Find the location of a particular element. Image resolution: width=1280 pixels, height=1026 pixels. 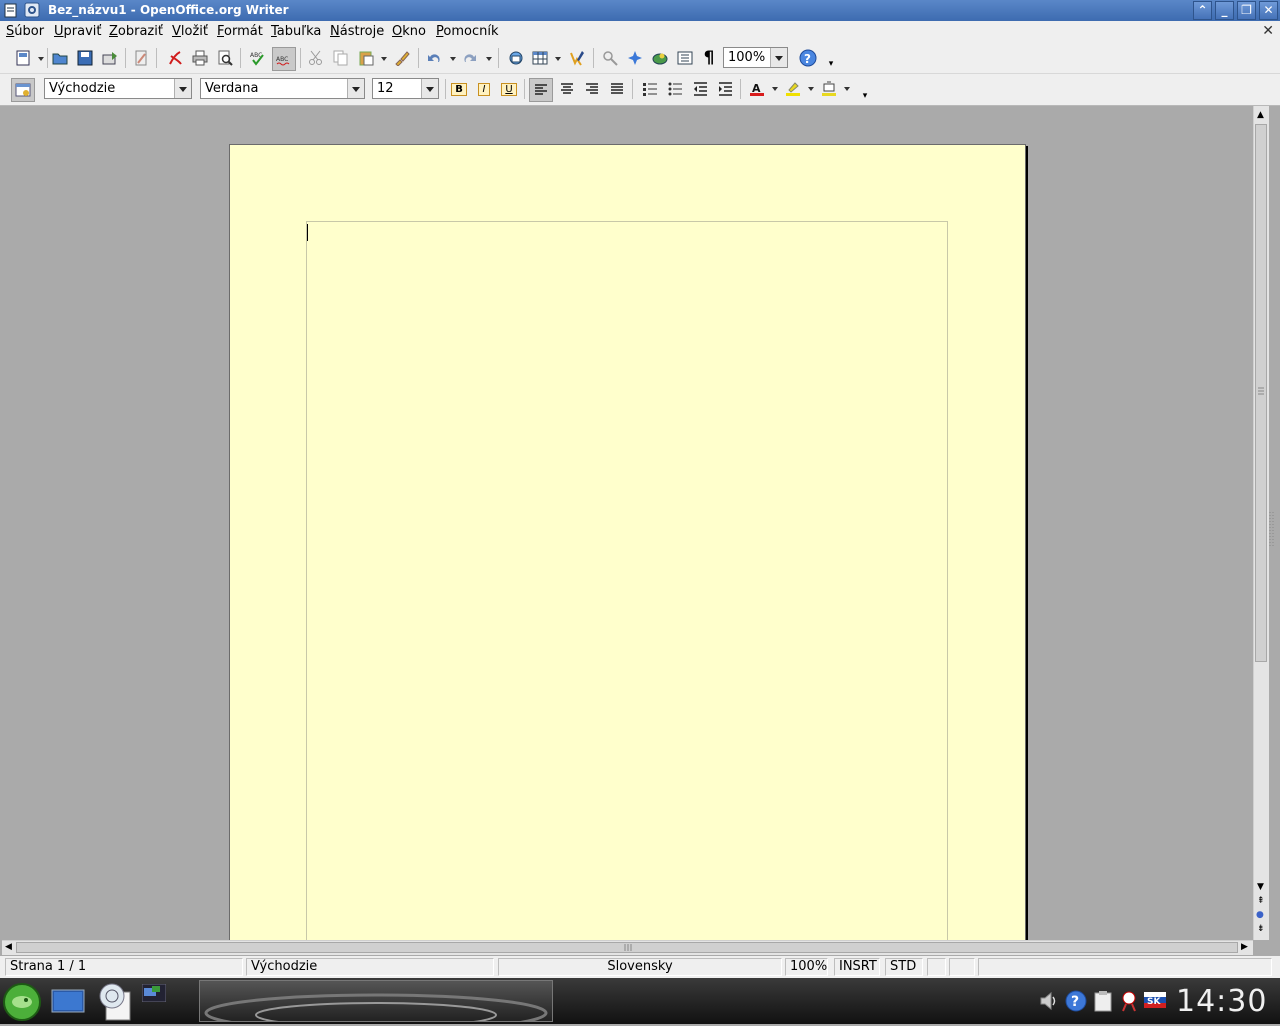

bold-button: B is located at coordinates (459, 89).